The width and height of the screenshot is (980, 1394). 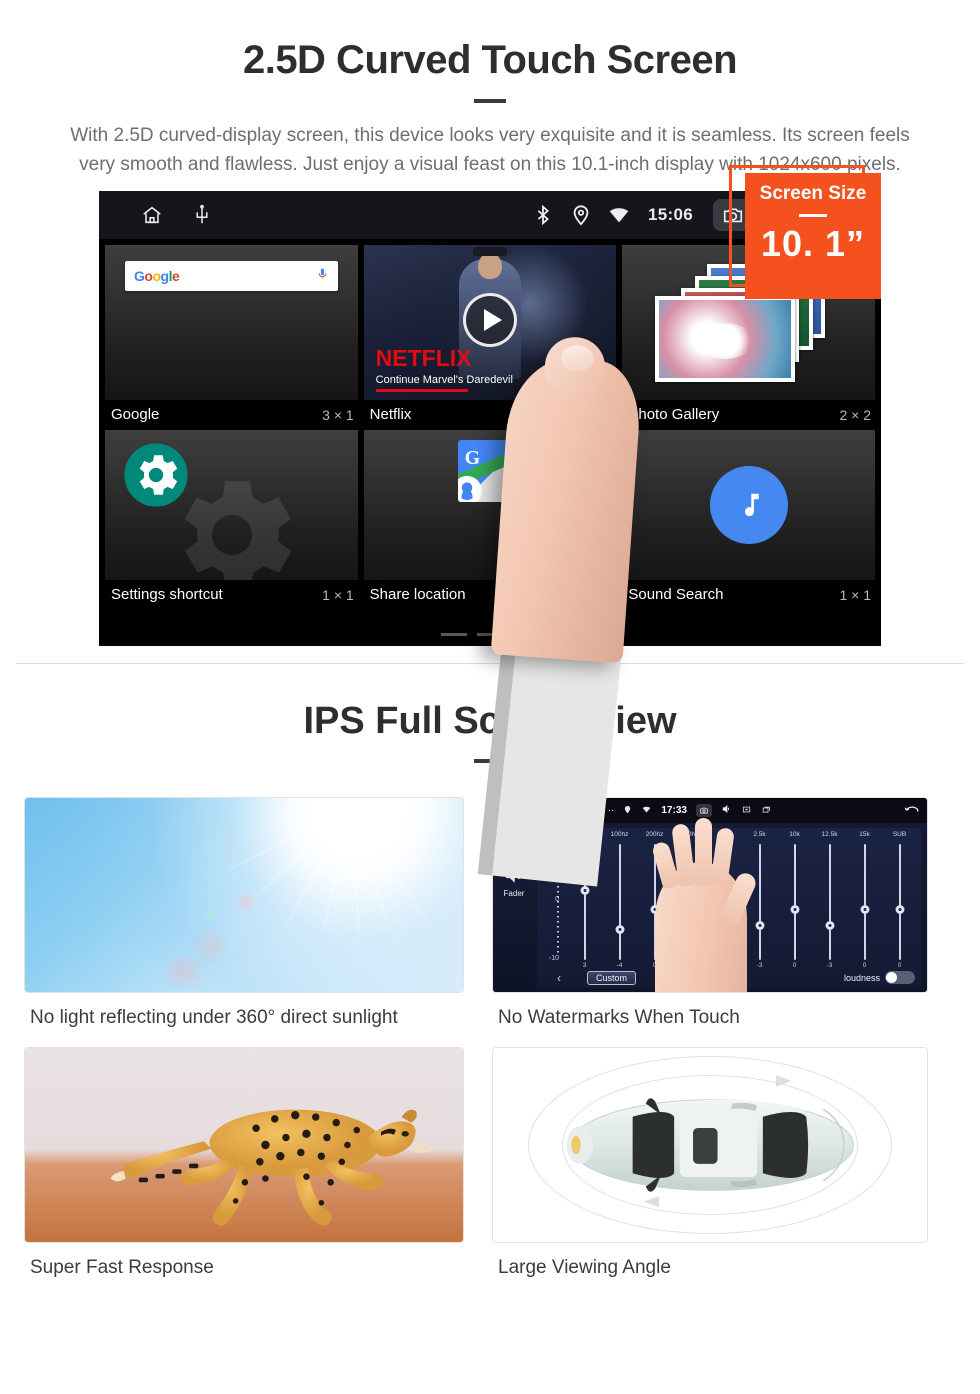 I want to click on feature-card-cheetah: Super Fast Response, so click(x=258, y=1172).